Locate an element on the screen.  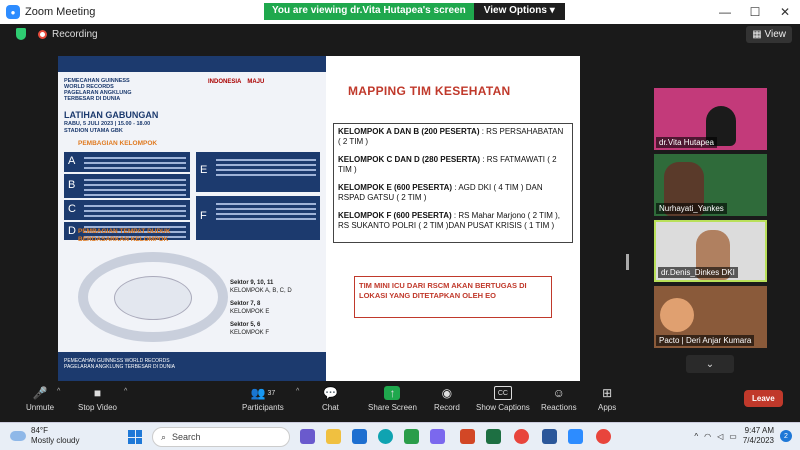
wifi-icon: ◠ is located at coordinates (707, 436).